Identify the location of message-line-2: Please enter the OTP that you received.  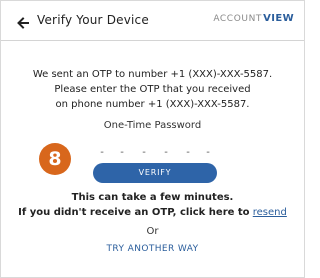
(152, 89).